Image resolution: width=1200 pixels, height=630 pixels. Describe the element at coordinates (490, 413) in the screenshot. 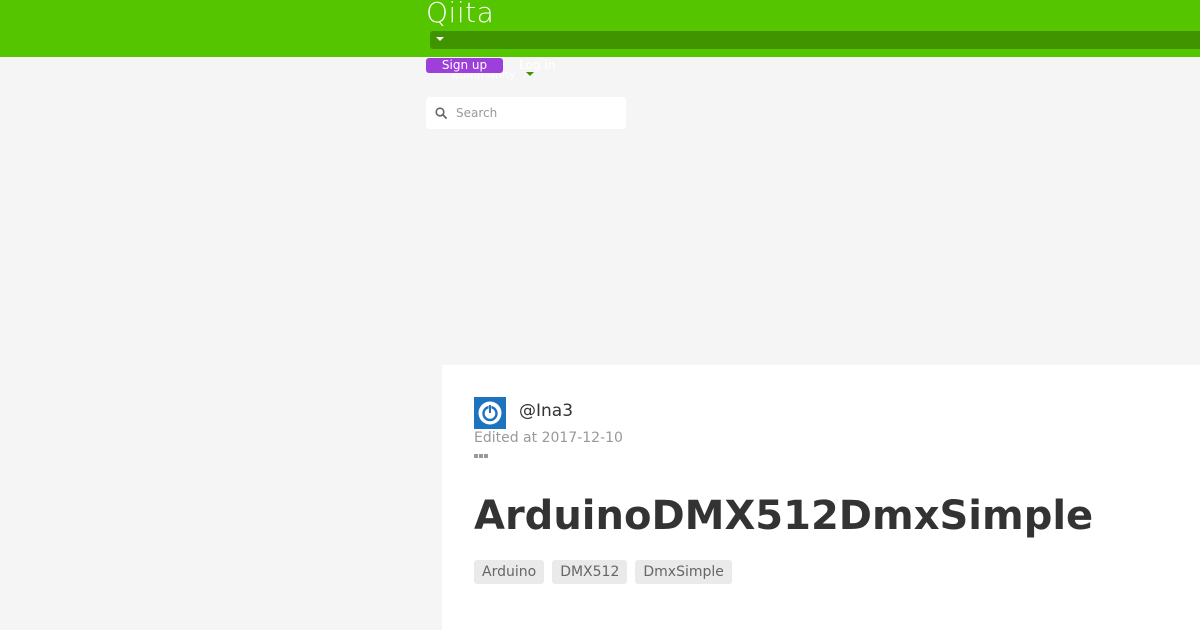

I see `avatar` at that location.